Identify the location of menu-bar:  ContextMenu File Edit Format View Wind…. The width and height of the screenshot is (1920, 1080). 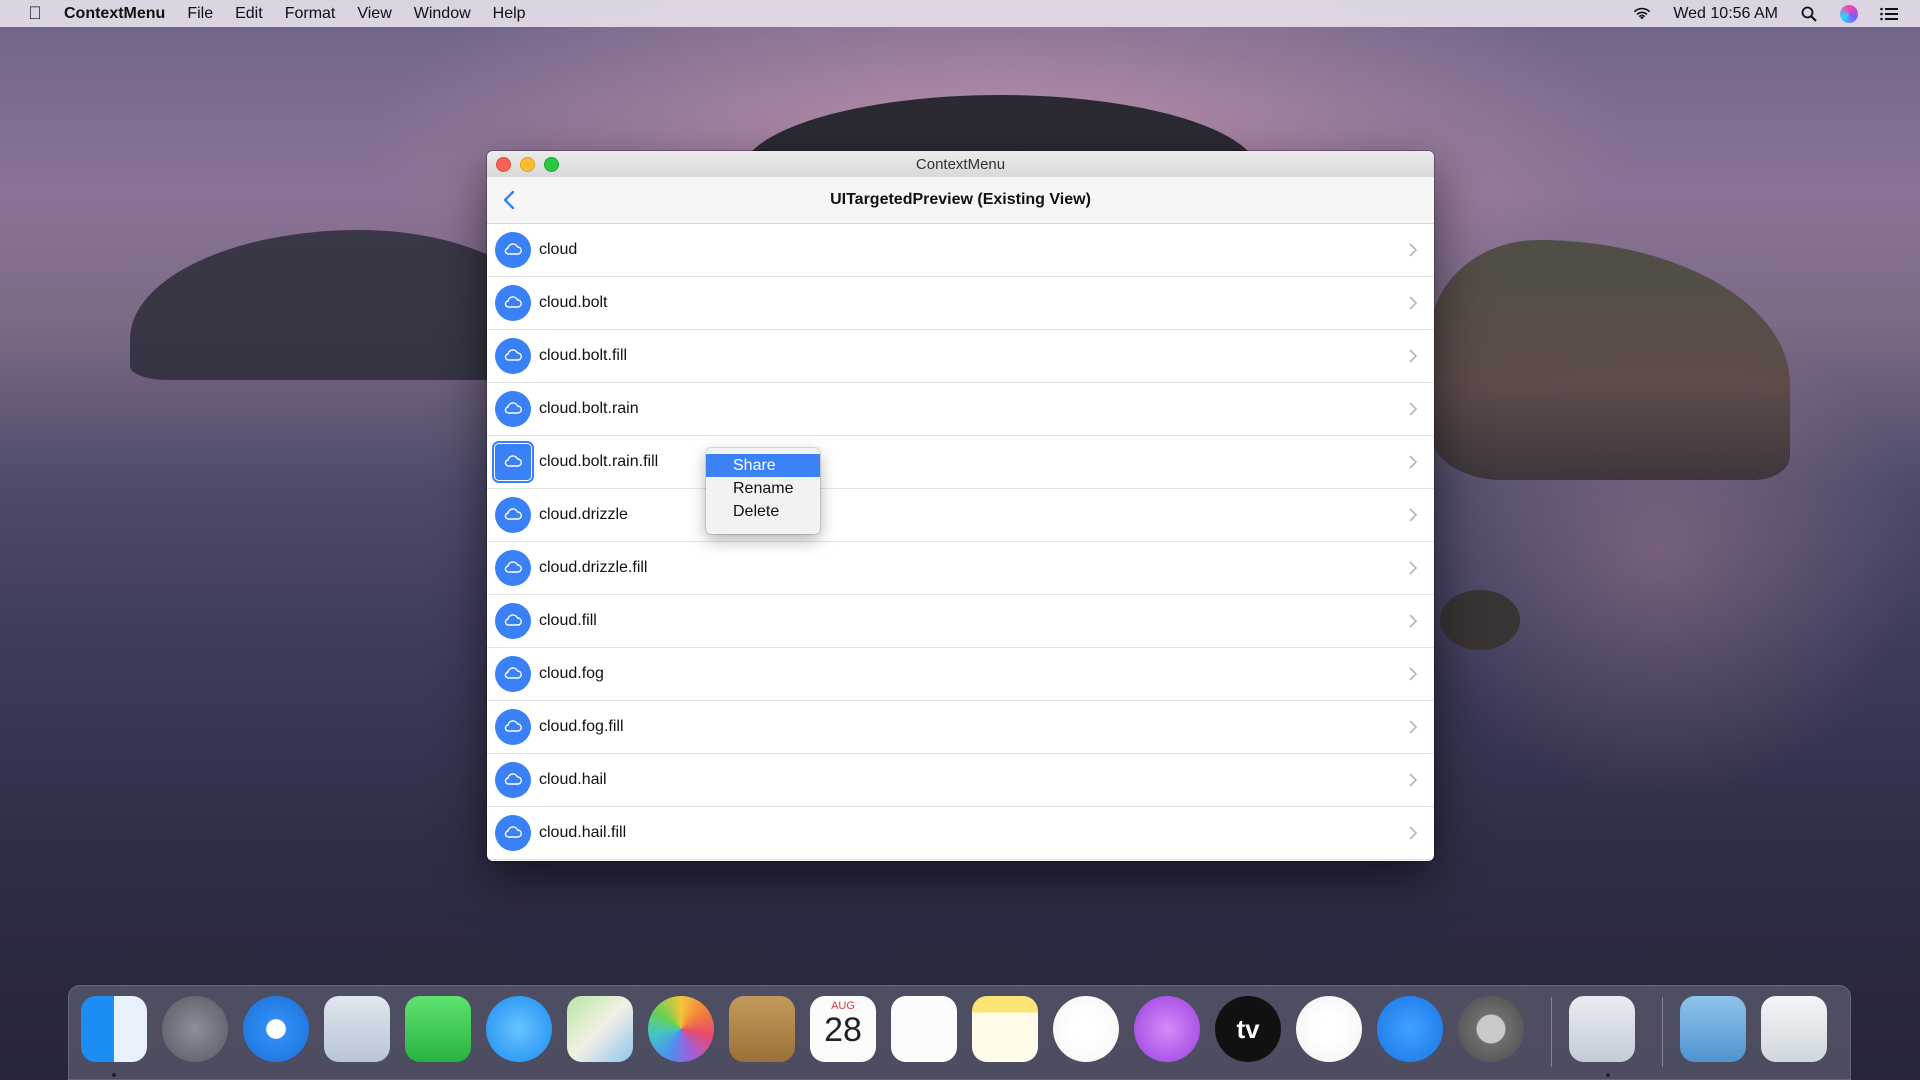
(960, 13).